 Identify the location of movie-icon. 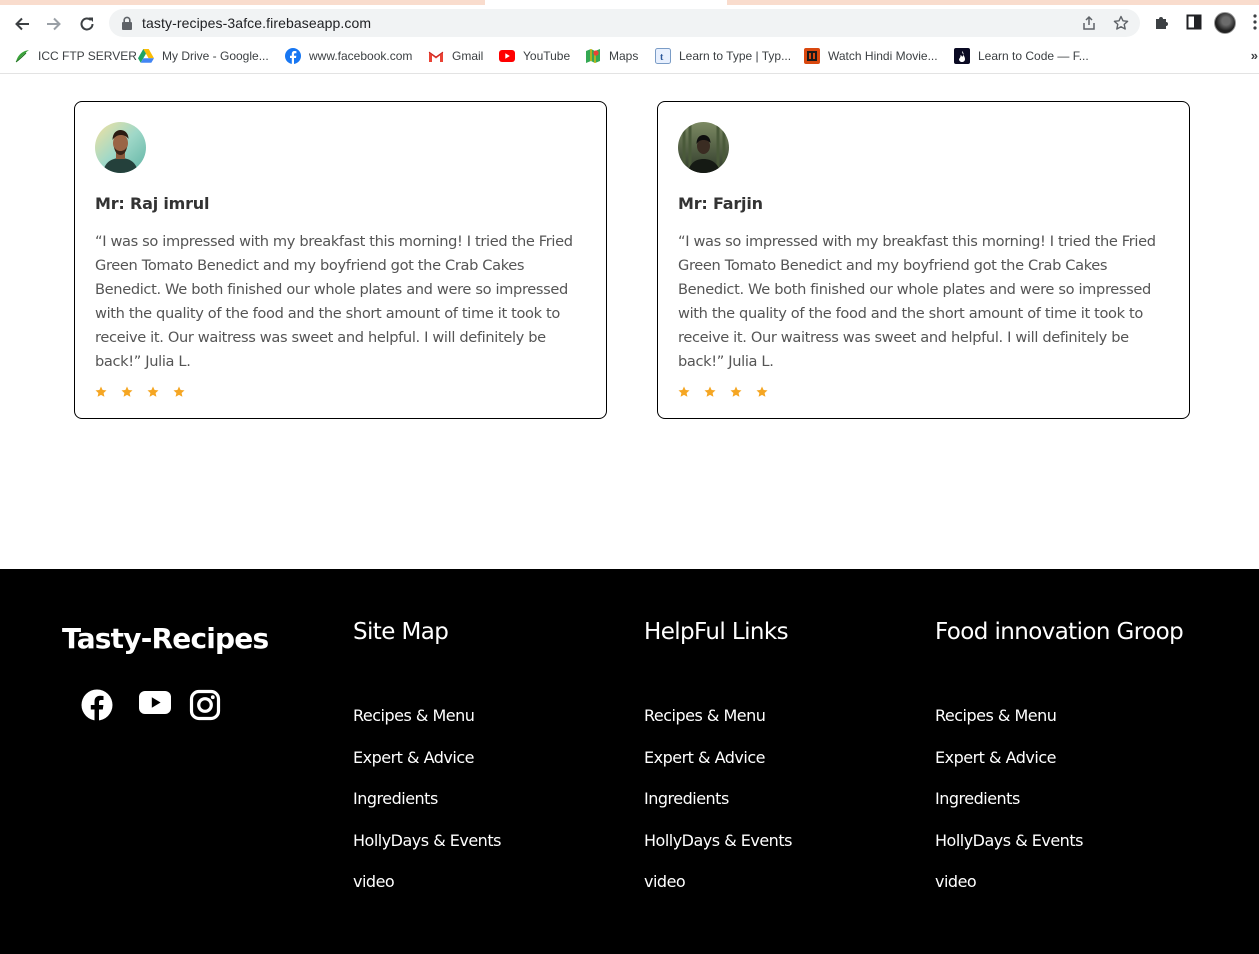
(812, 56).